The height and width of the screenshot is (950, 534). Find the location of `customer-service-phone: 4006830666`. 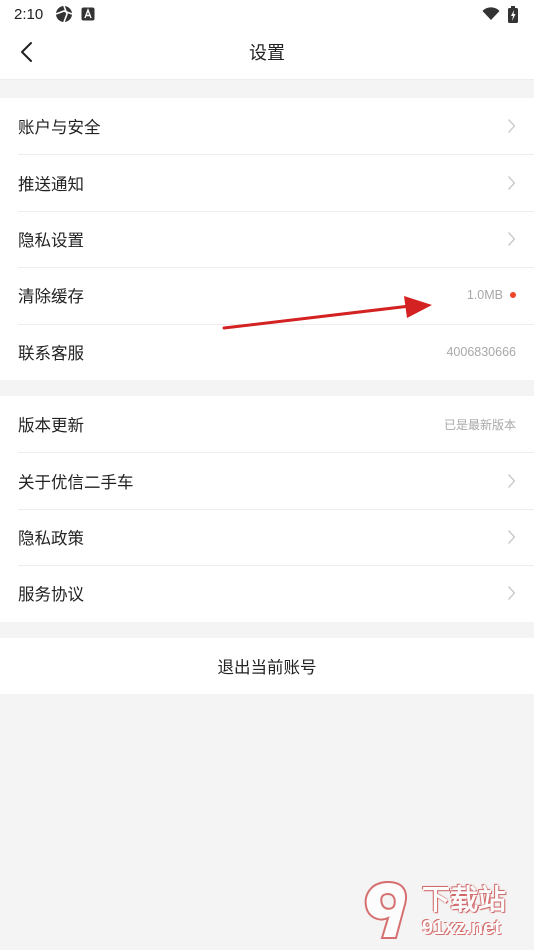

customer-service-phone: 4006830666 is located at coordinates (481, 351).